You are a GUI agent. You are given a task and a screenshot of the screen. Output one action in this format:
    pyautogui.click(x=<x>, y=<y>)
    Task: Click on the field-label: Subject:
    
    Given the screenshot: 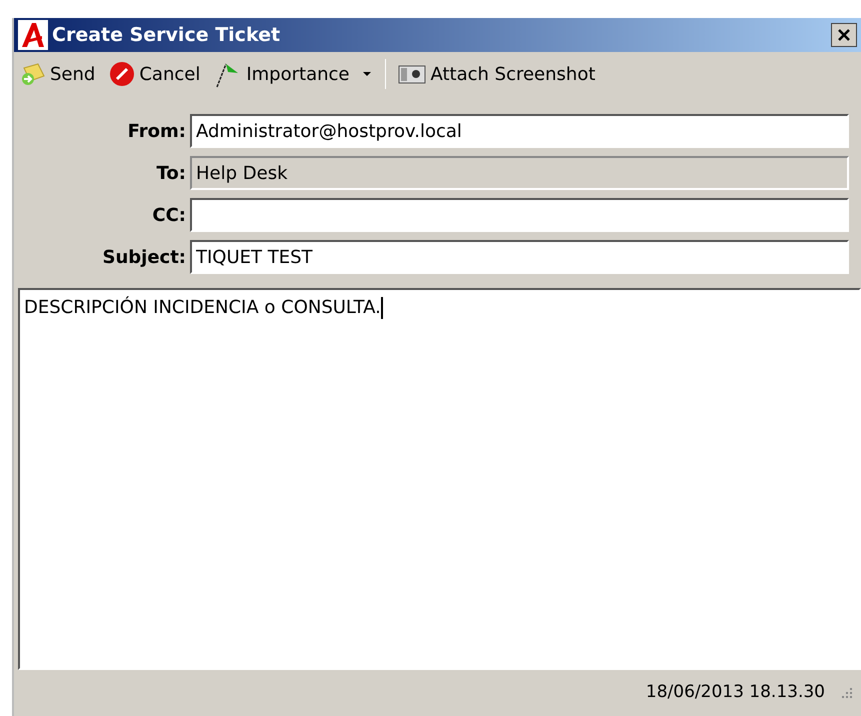 What is the action you would take?
    pyautogui.click(x=144, y=258)
    